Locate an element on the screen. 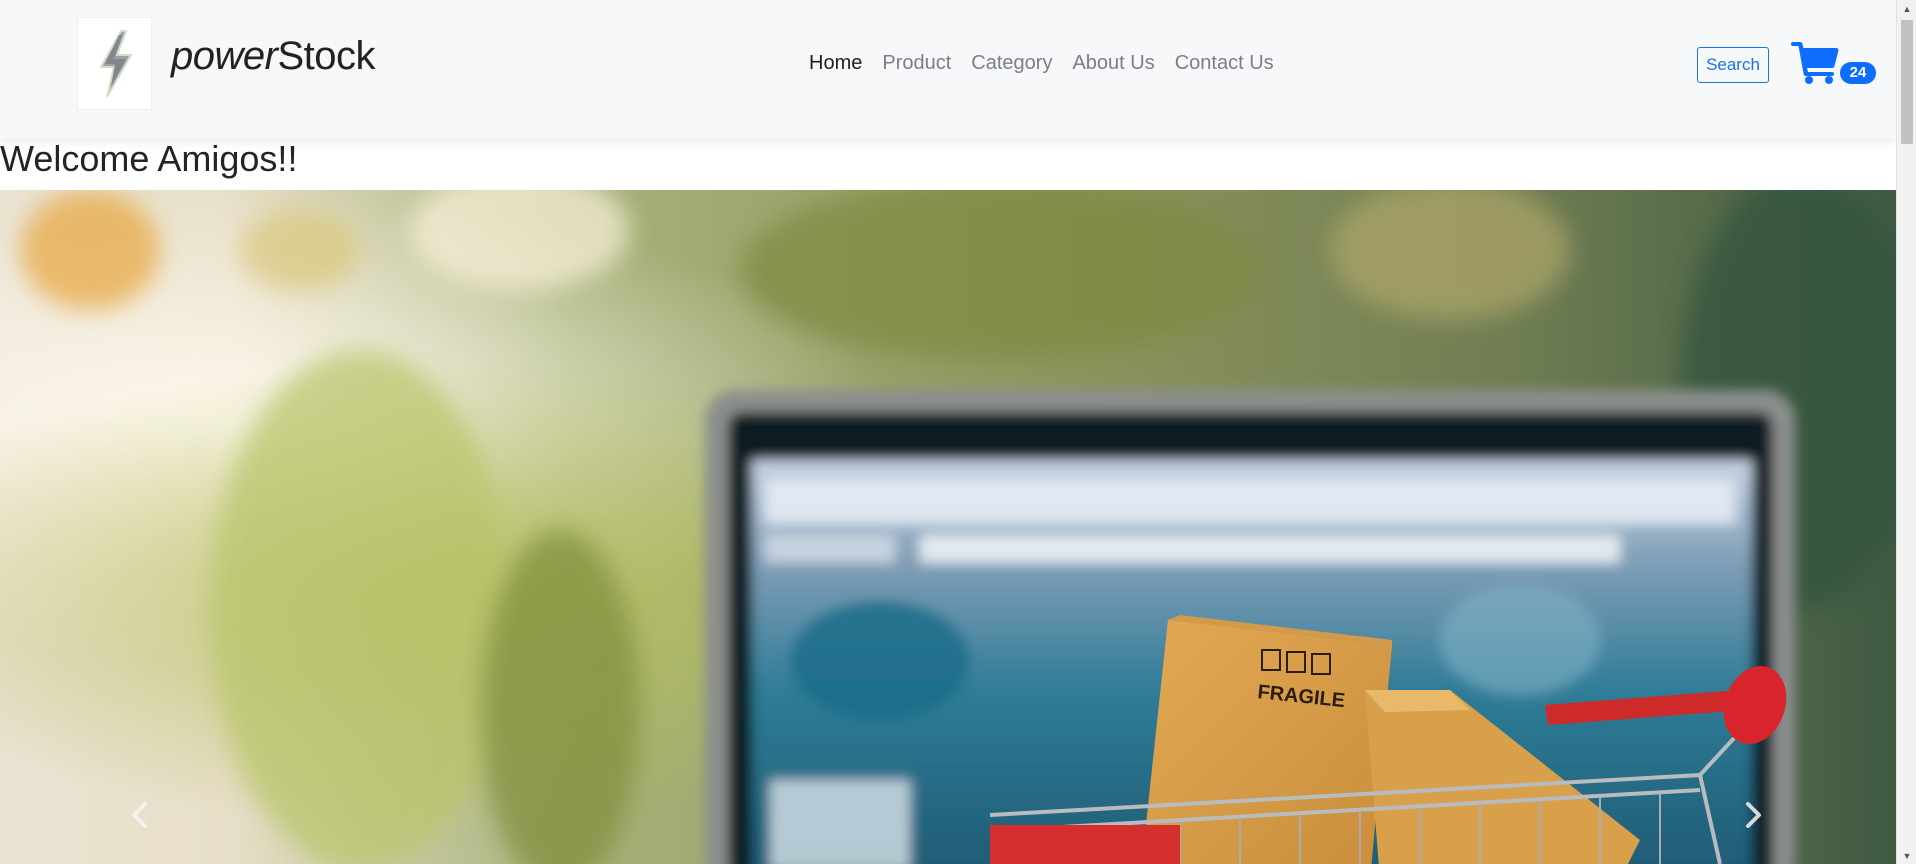 The image size is (1916, 864). scroll-down-arrow-icon: ▼ is located at coordinates (1906, 855).